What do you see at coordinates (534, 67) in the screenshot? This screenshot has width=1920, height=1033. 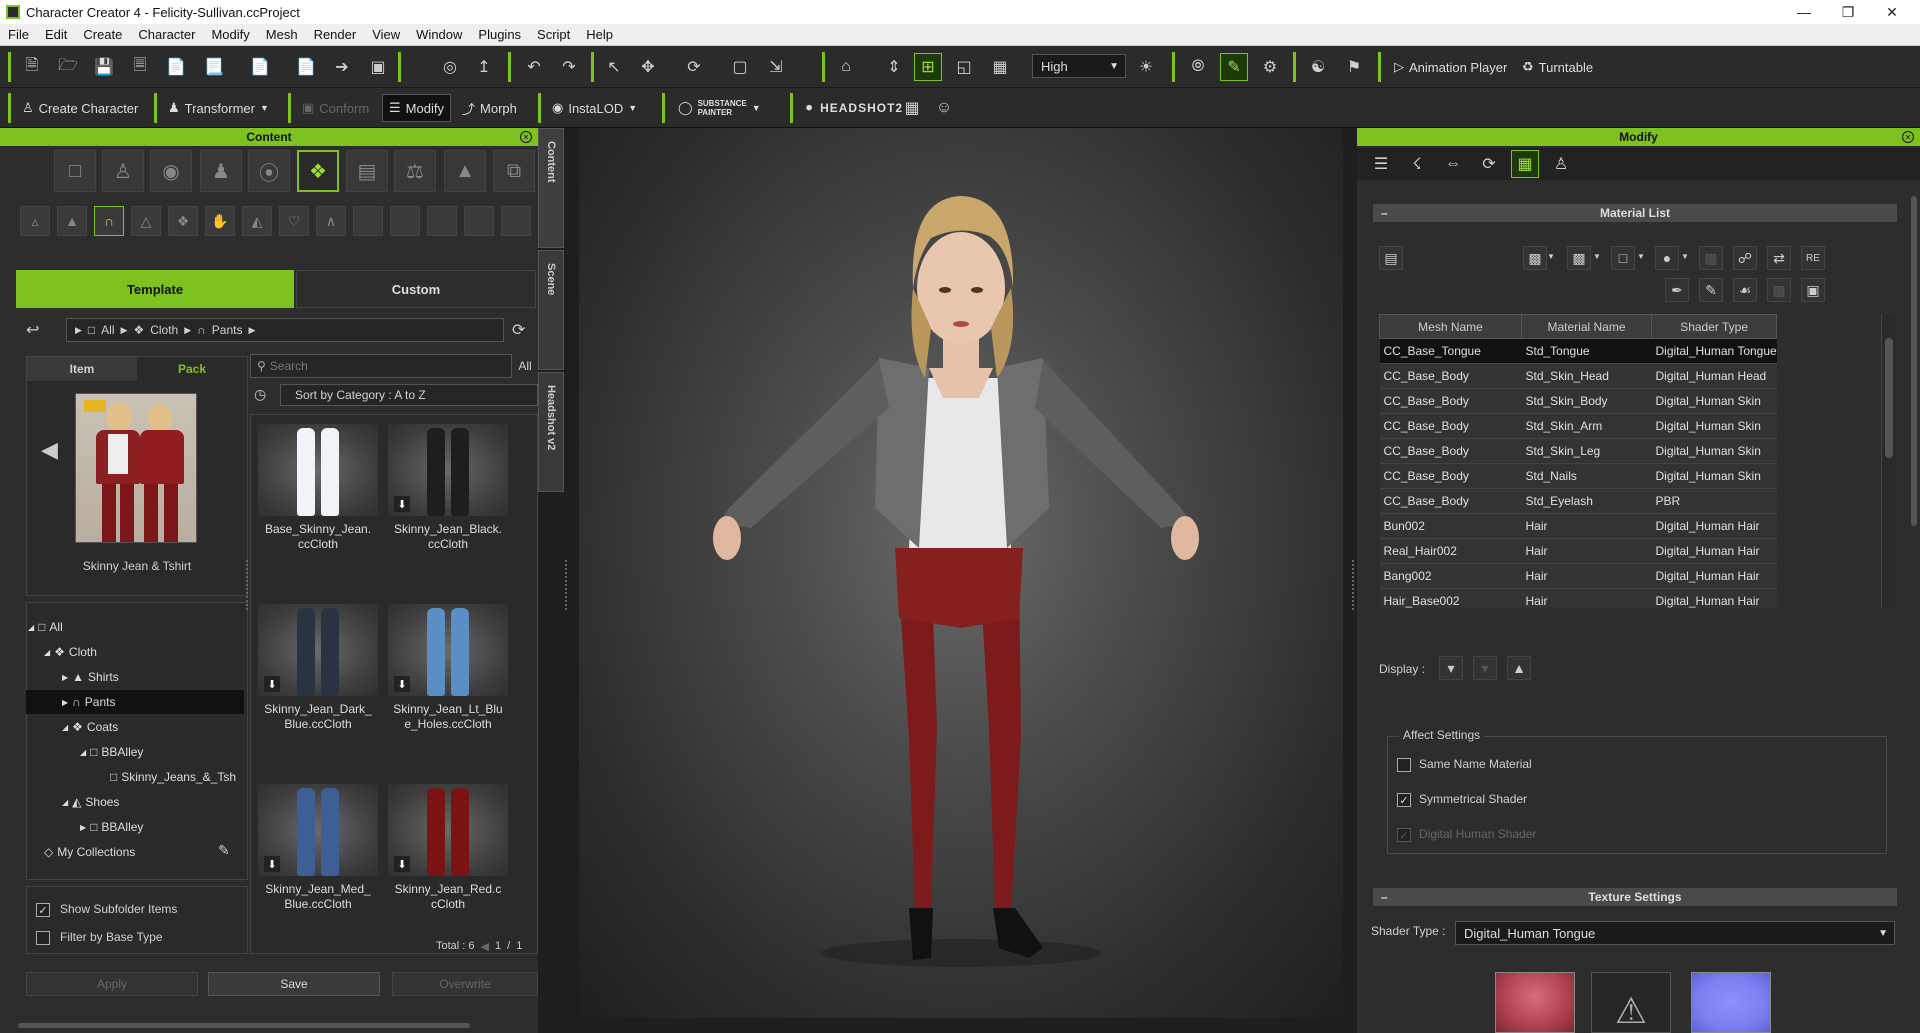 I see `undo-icon: ↶` at bounding box center [534, 67].